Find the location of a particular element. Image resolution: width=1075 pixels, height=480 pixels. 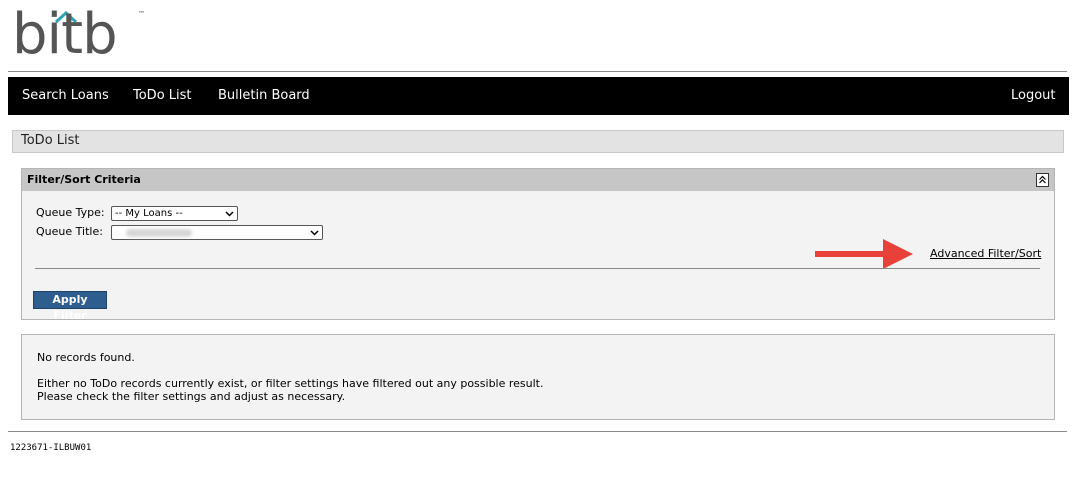

apply-filter-button: Apply Filter is located at coordinates (70, 306).